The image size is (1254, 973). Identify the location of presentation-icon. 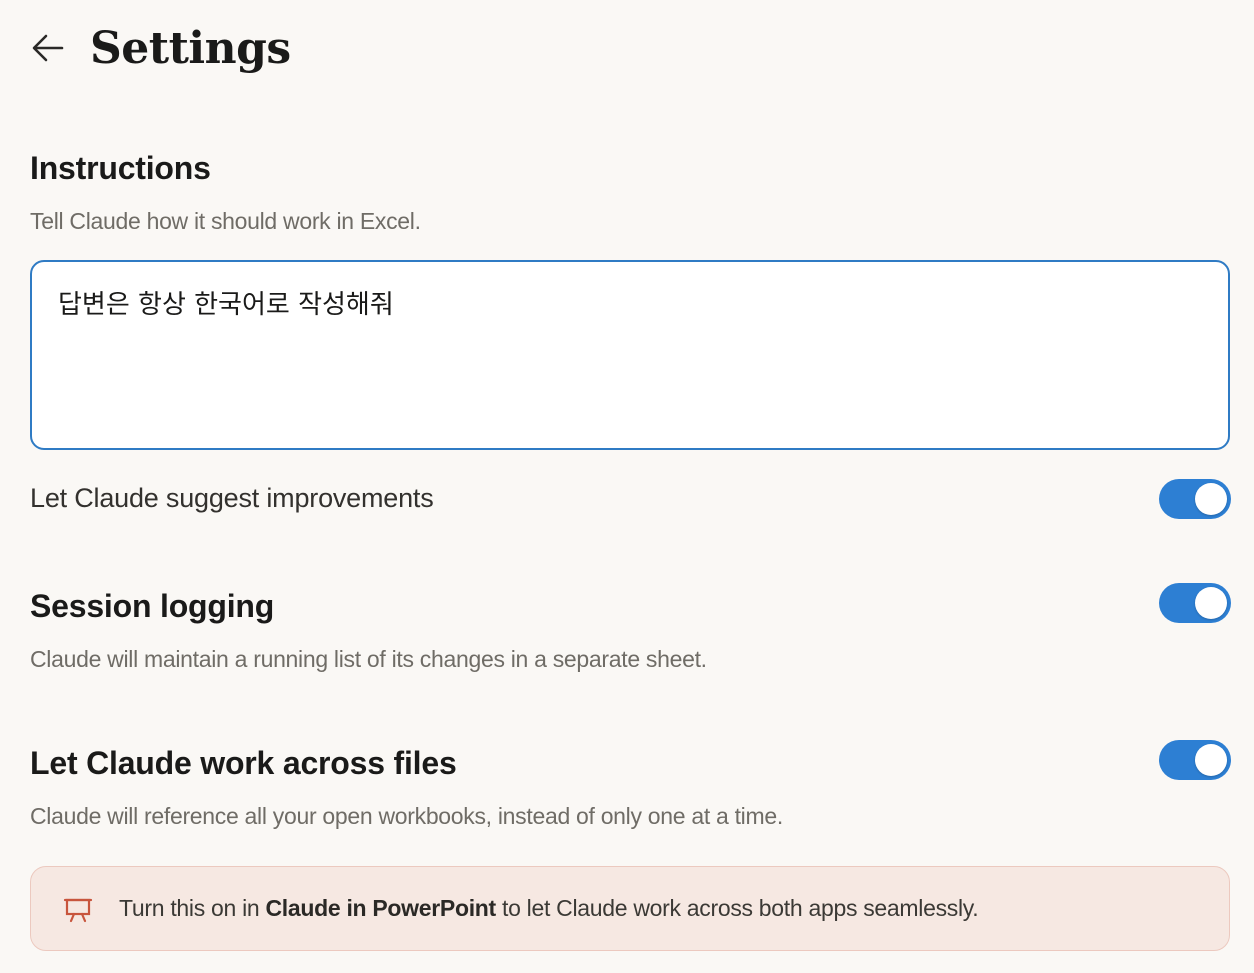
(78, 909).